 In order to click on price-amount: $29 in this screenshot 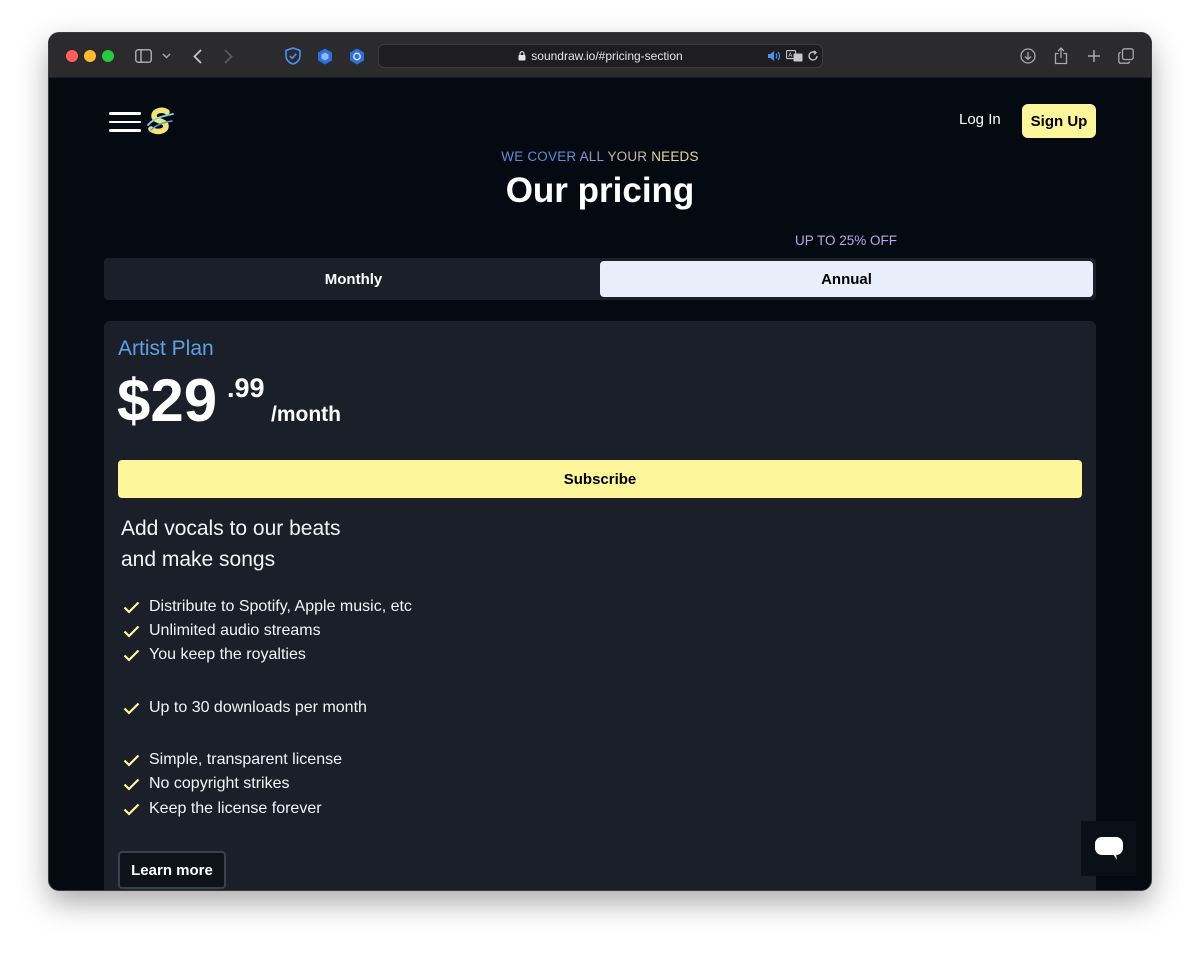, I will do `click(167, 400)`.